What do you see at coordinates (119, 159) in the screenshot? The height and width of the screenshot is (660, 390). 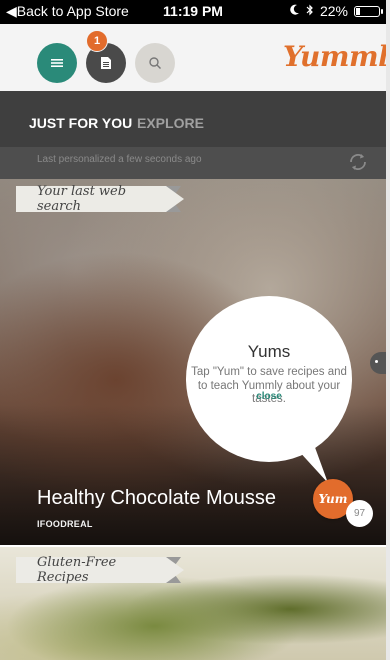 I see `personalization-text: Last personalized a few seconds ago` at bounding box center [119, 159].